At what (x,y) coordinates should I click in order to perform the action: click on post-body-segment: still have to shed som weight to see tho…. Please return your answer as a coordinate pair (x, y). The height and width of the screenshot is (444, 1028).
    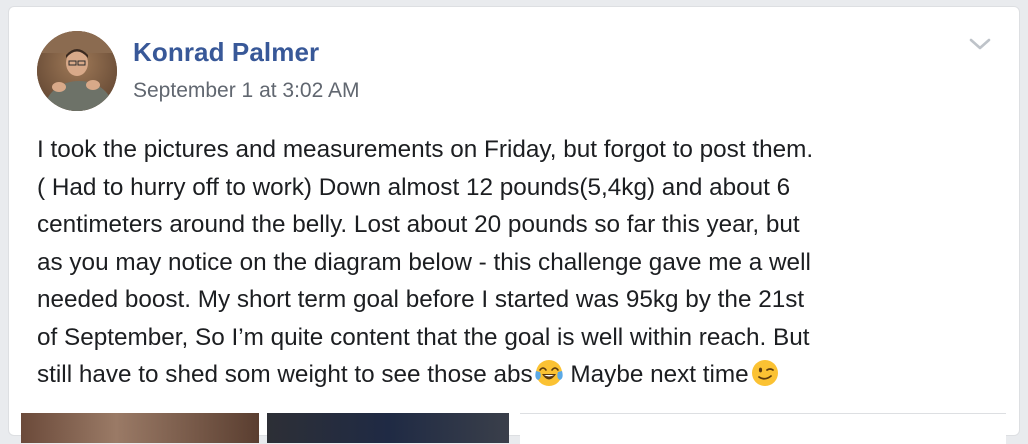
    Looking at the image, I should click on (285, 374).